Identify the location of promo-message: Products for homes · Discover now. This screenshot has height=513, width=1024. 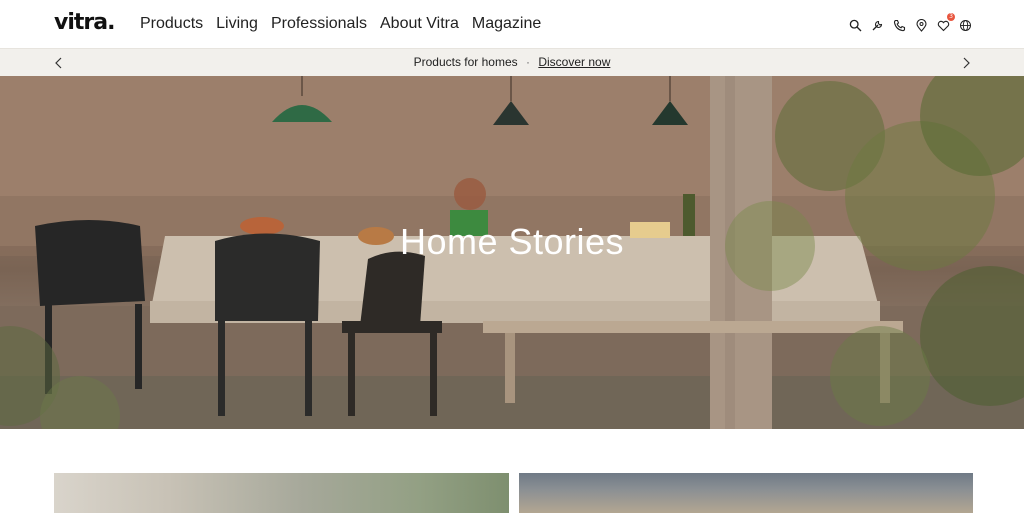
(512, 62).